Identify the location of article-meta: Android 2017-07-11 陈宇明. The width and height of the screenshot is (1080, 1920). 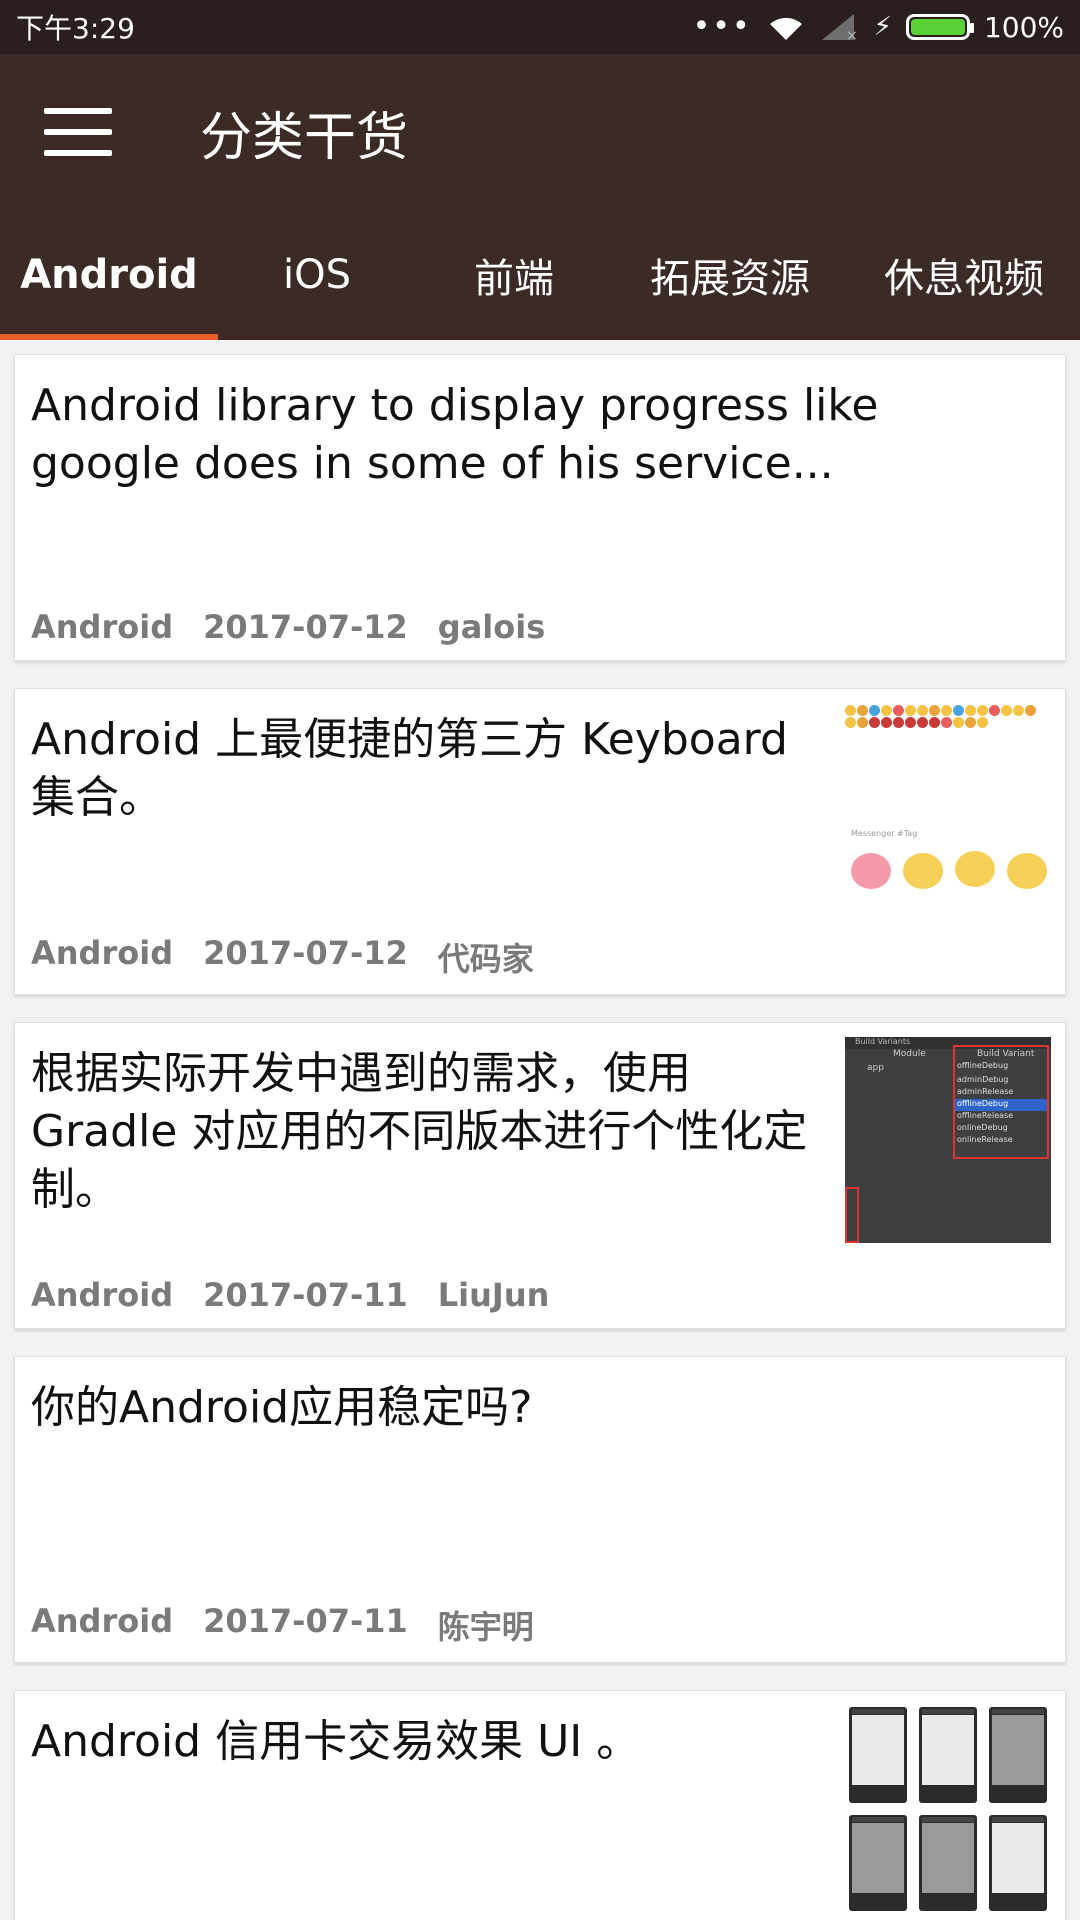
(282, 1625).